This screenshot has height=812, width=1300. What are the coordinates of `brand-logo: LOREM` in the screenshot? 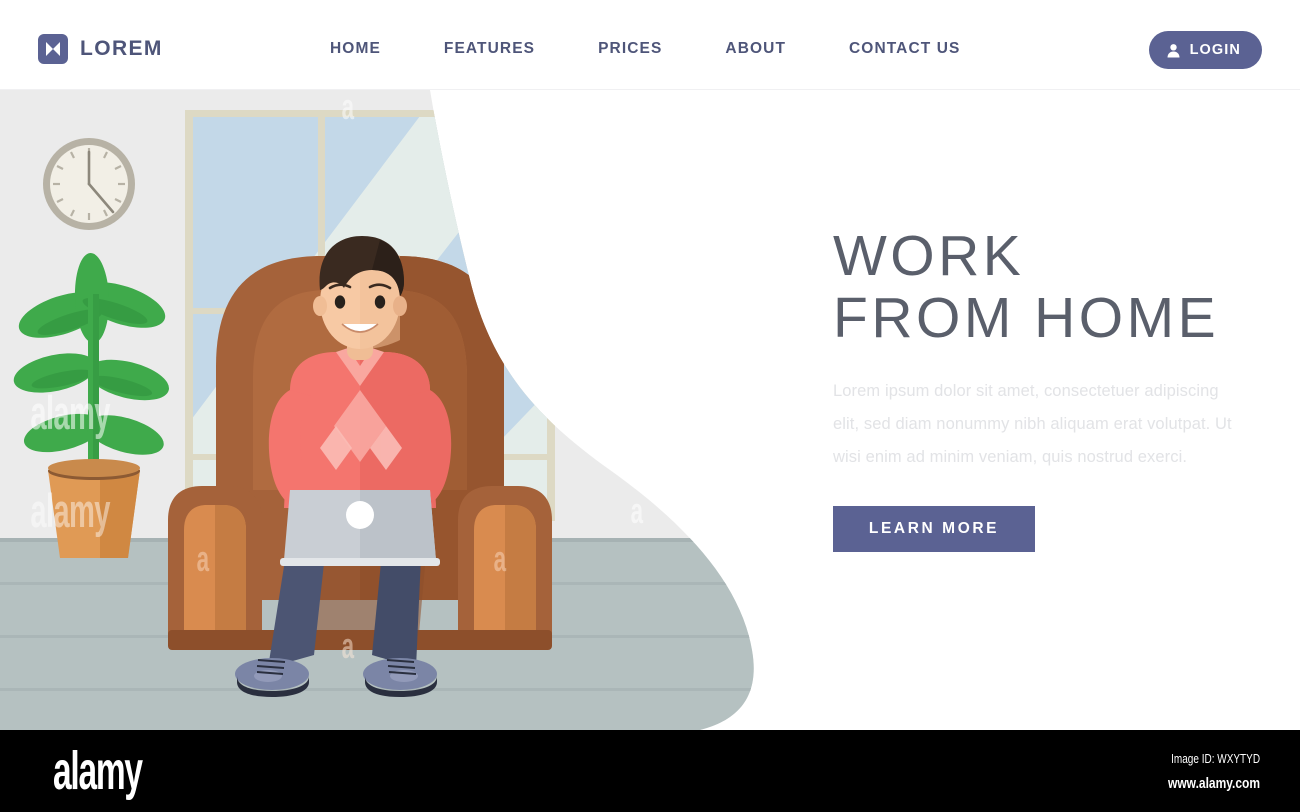 It's located at (100, 49).